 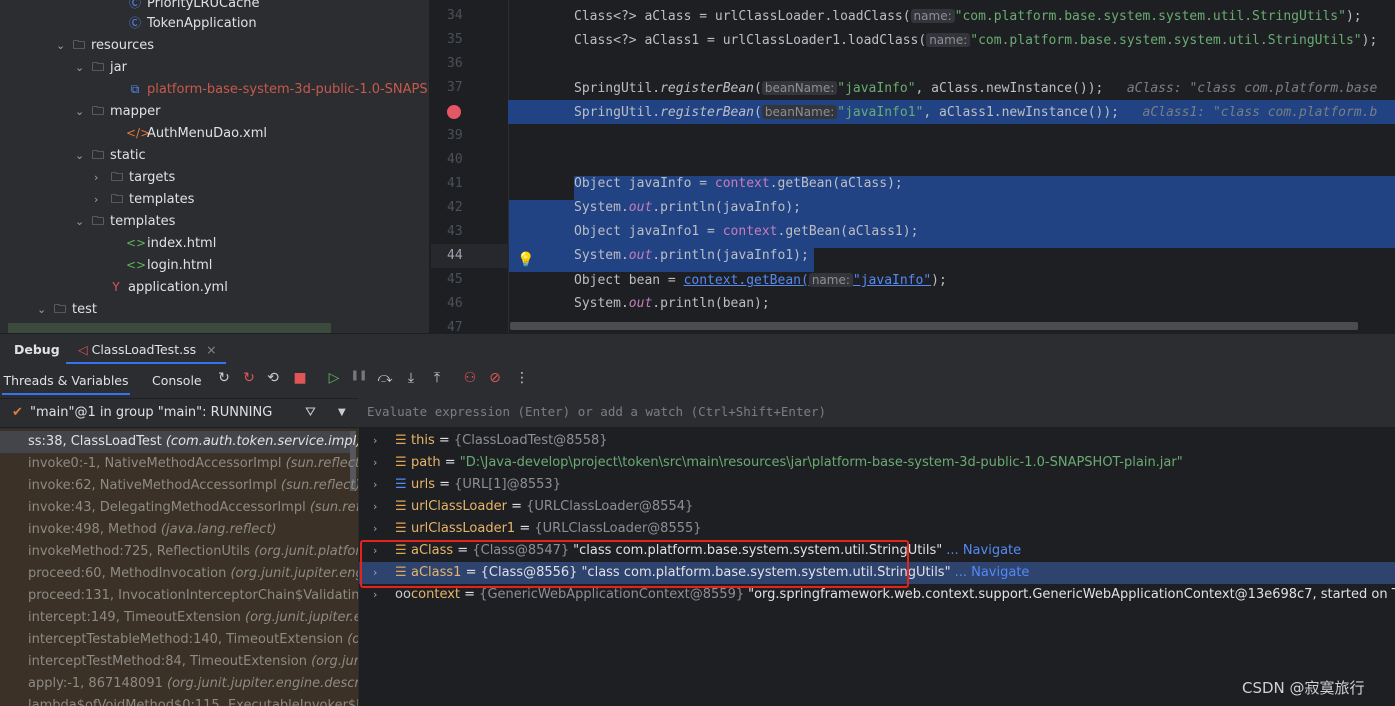 I want to click on variable-name: path, so click(x=426, y=462).